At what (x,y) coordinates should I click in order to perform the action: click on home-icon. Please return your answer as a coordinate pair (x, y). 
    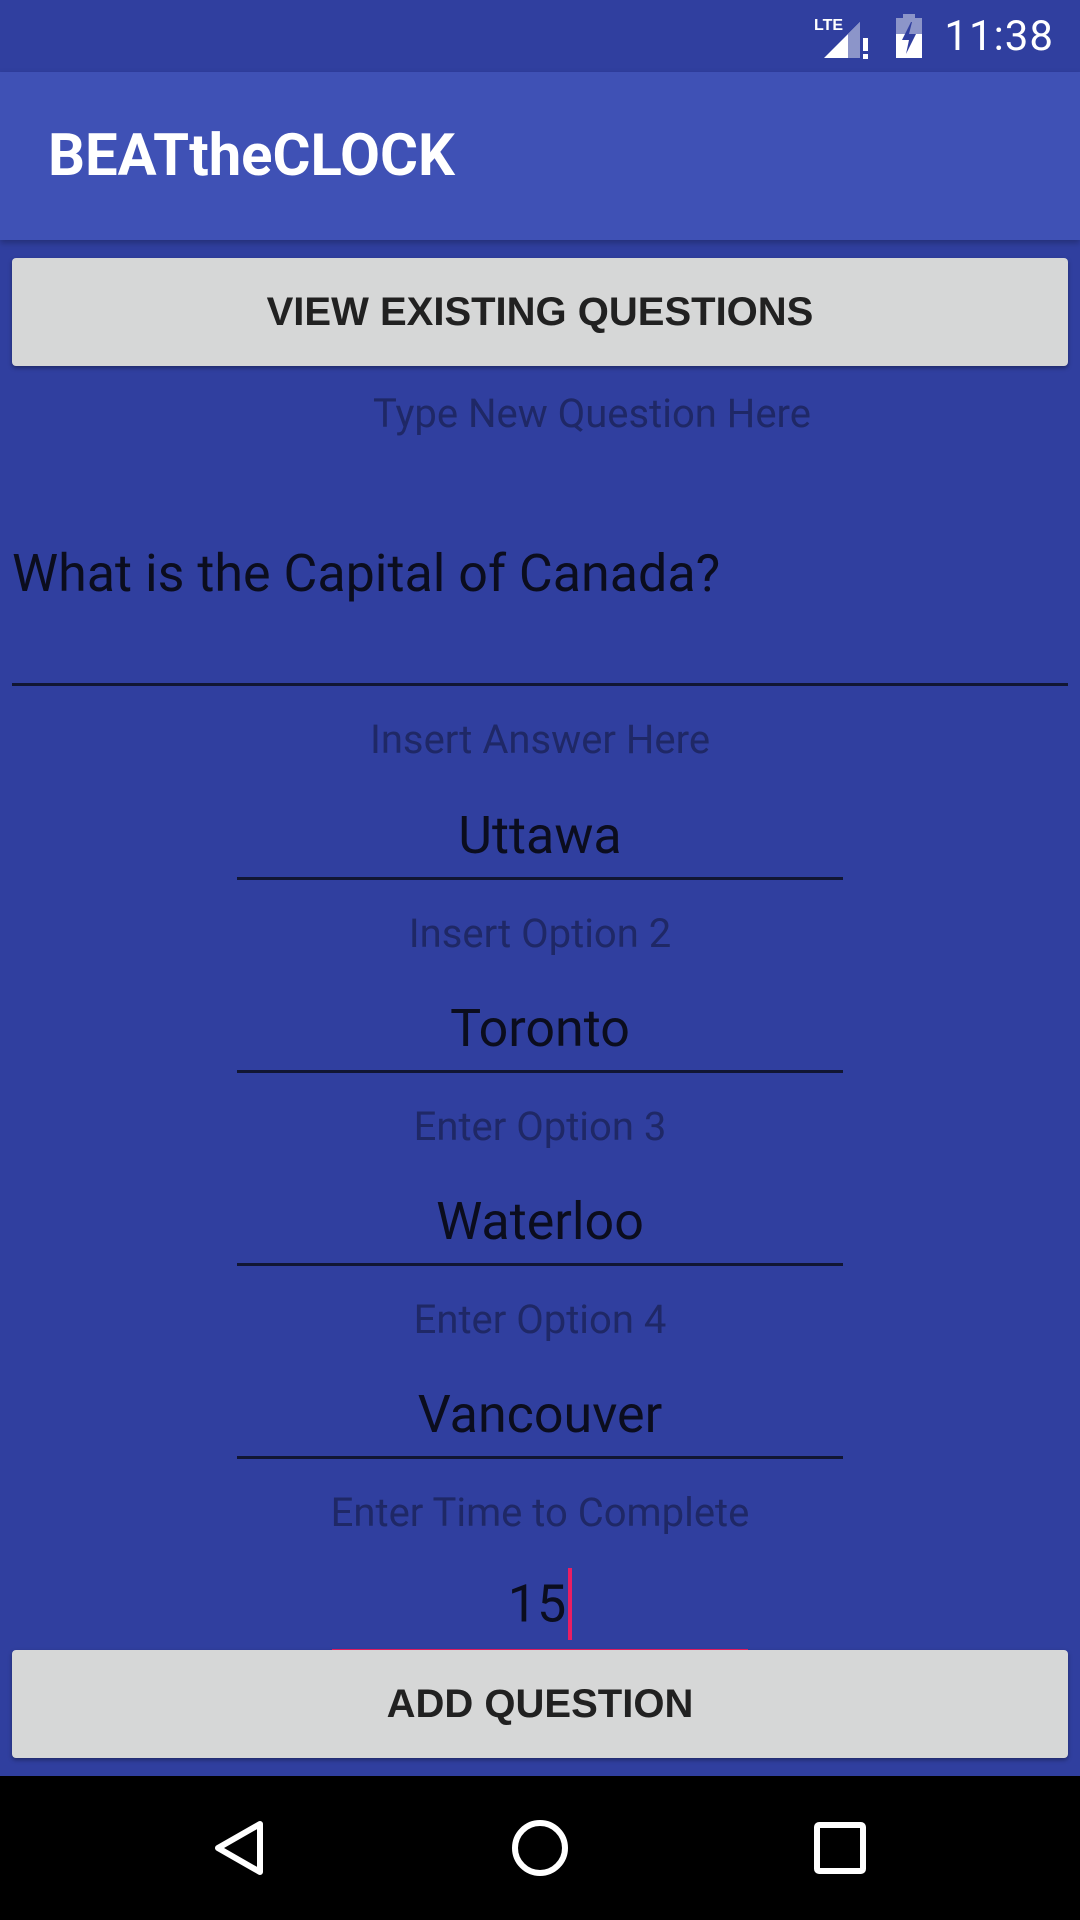
    Looking at the image, I should click on (540, 1848).